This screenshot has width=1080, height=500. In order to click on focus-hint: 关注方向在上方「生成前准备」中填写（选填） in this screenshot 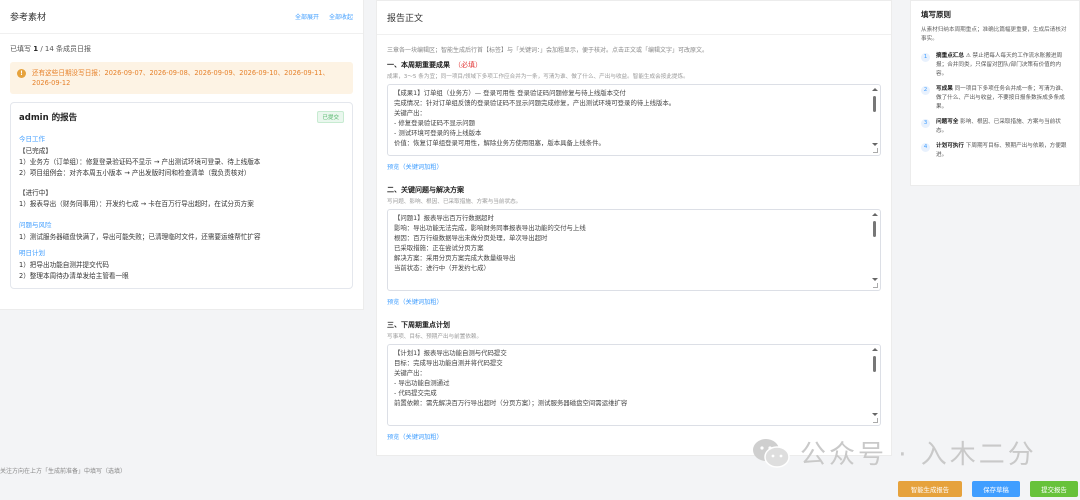, I will do `click(63, 471)`.